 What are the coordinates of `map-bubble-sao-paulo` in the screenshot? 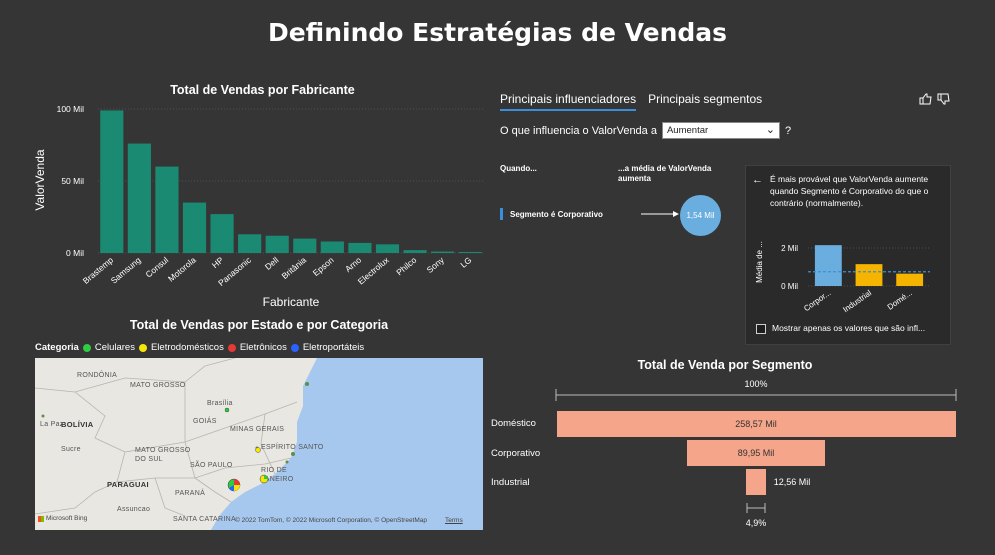 It's located at (234, 485).